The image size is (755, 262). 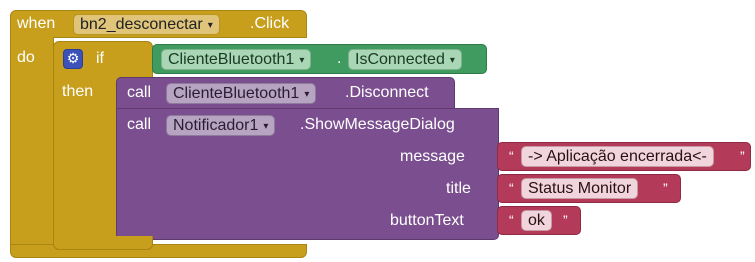 I want to click on buttontext-value-label: ok, so click(x=536, y=220).